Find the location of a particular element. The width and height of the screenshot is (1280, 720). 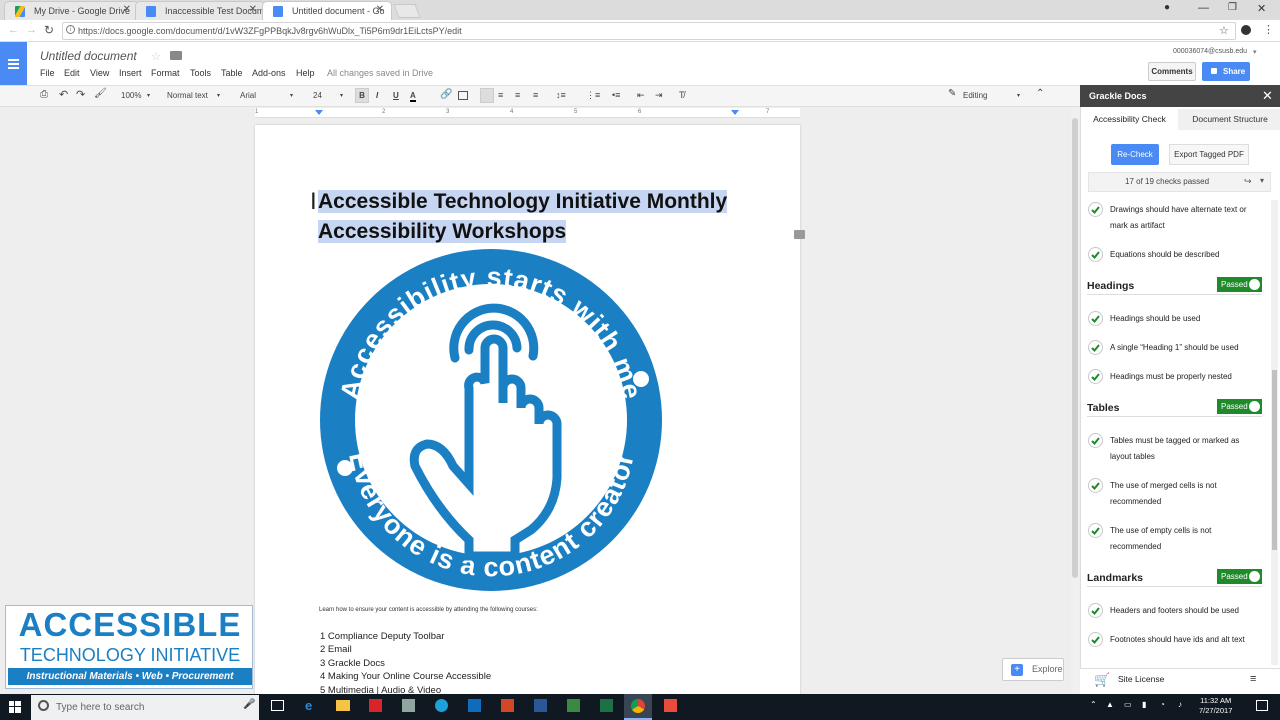

hamburger-menu-icon: ≡ is located at coordinates (1253, 679).